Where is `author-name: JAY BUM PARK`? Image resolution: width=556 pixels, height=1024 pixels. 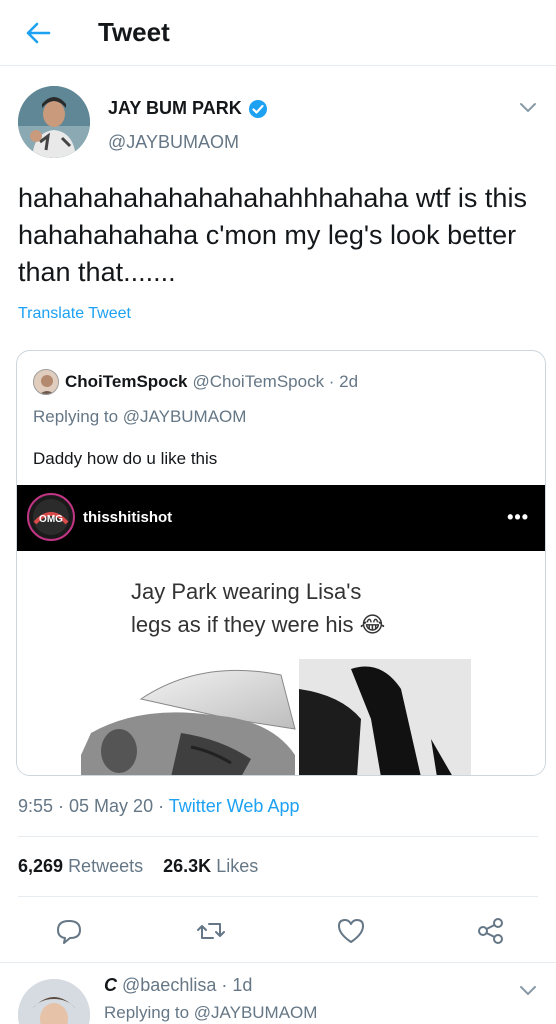
author-name: JAY BUM PARK is located at coordinates (188, 108).